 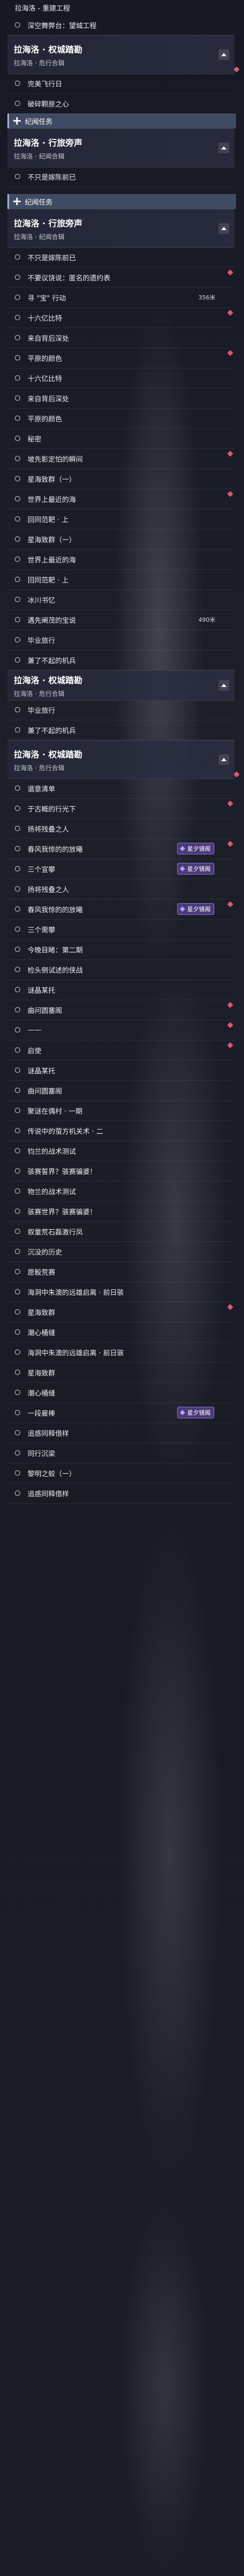 I want to click on chapter-title: 拉海洛 · 权城踏勘, so click(x=49, y=680).